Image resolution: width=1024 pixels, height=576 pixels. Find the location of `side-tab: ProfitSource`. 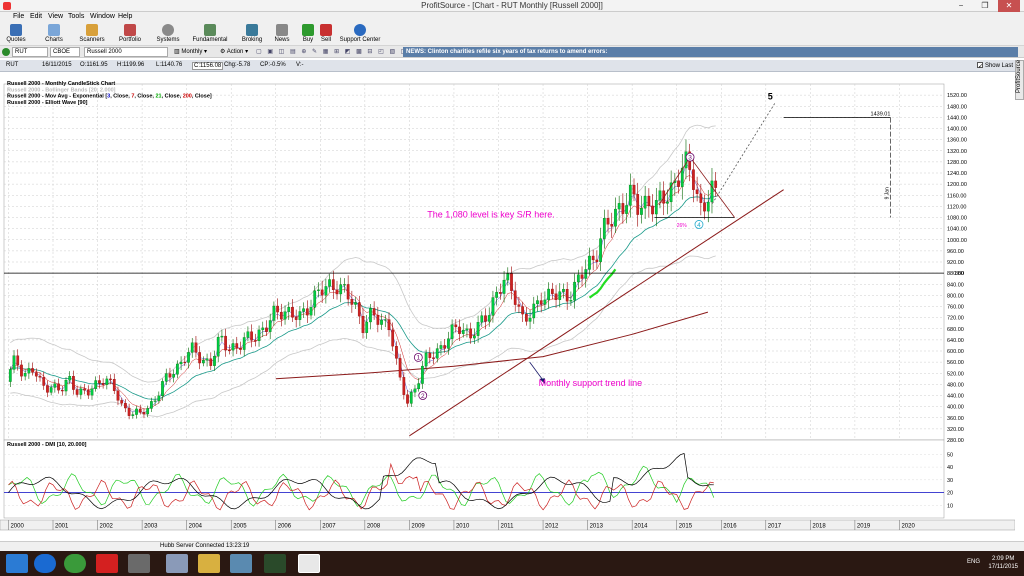

side-tab: ProfitSource is located at coordinates (1019, 80).